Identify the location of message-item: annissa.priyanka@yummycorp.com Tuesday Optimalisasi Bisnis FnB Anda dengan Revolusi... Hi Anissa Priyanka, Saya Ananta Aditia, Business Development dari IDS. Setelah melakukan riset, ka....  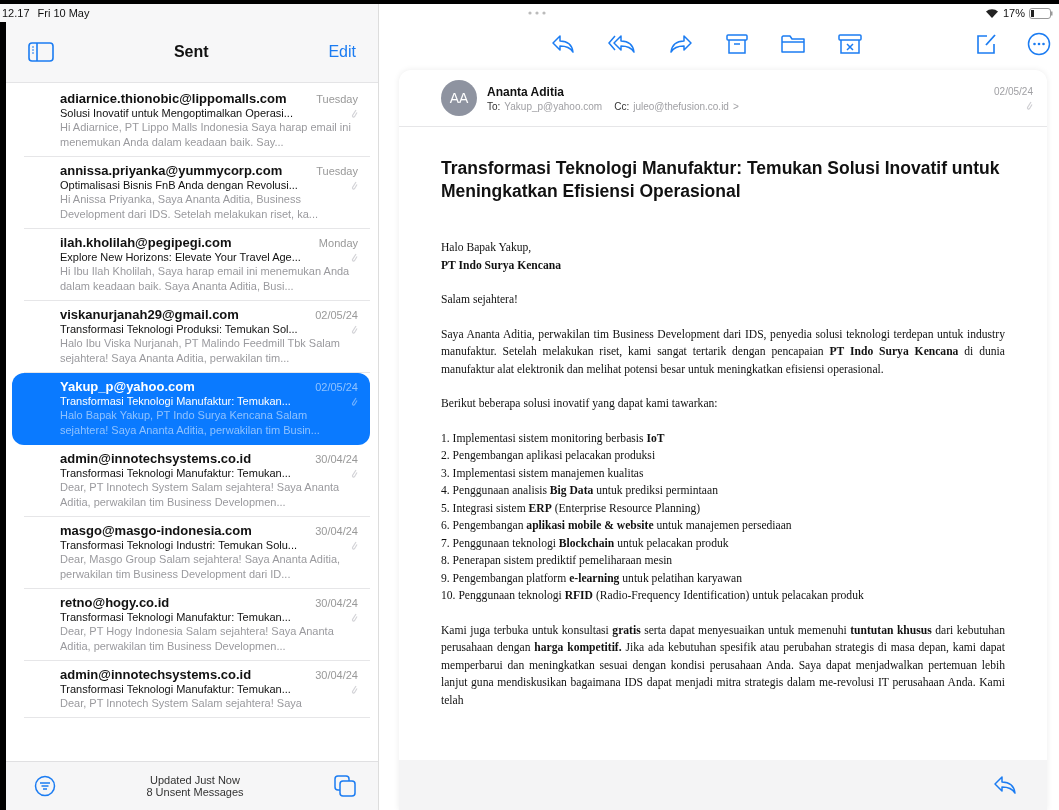
(197, 193).